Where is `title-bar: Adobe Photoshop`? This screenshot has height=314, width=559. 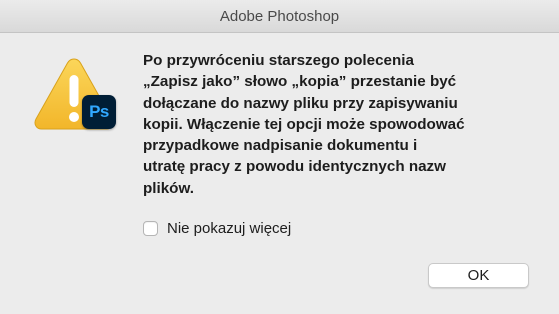 title-bar: Adobe Photoshop is located at coordinates (279, 16).